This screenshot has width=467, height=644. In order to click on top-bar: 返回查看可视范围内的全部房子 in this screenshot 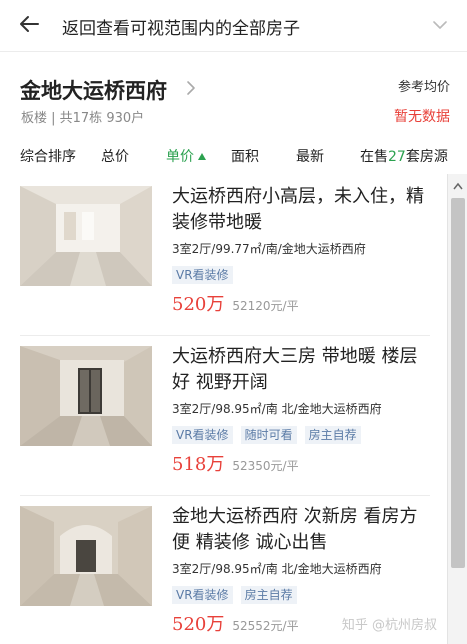, I will do `click(233, 26)`.